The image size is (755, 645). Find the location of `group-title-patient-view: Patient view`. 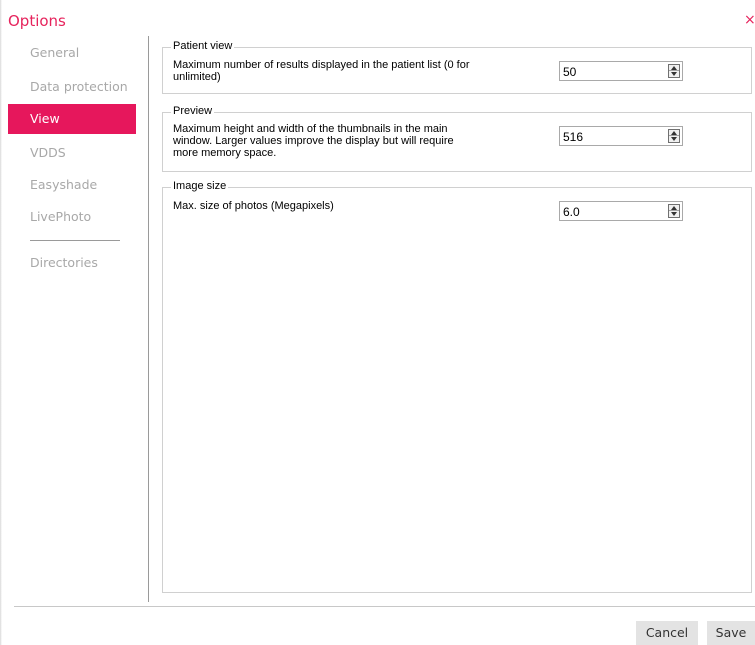

group-title-patient-view: Patient view is located at coordinates (203, 46).